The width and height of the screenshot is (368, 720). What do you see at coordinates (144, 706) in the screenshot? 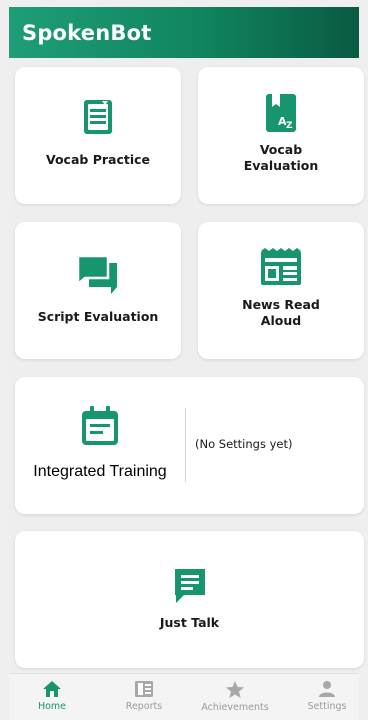
I see `nav-label-reports: Reports` at bounding box center [144, 706].